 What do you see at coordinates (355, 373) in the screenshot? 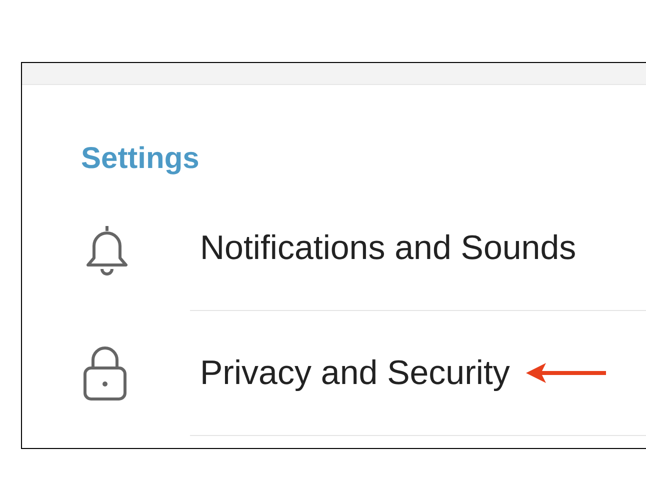
I see `menu-item: Privacy and Security` at bounding box center [355, 373].